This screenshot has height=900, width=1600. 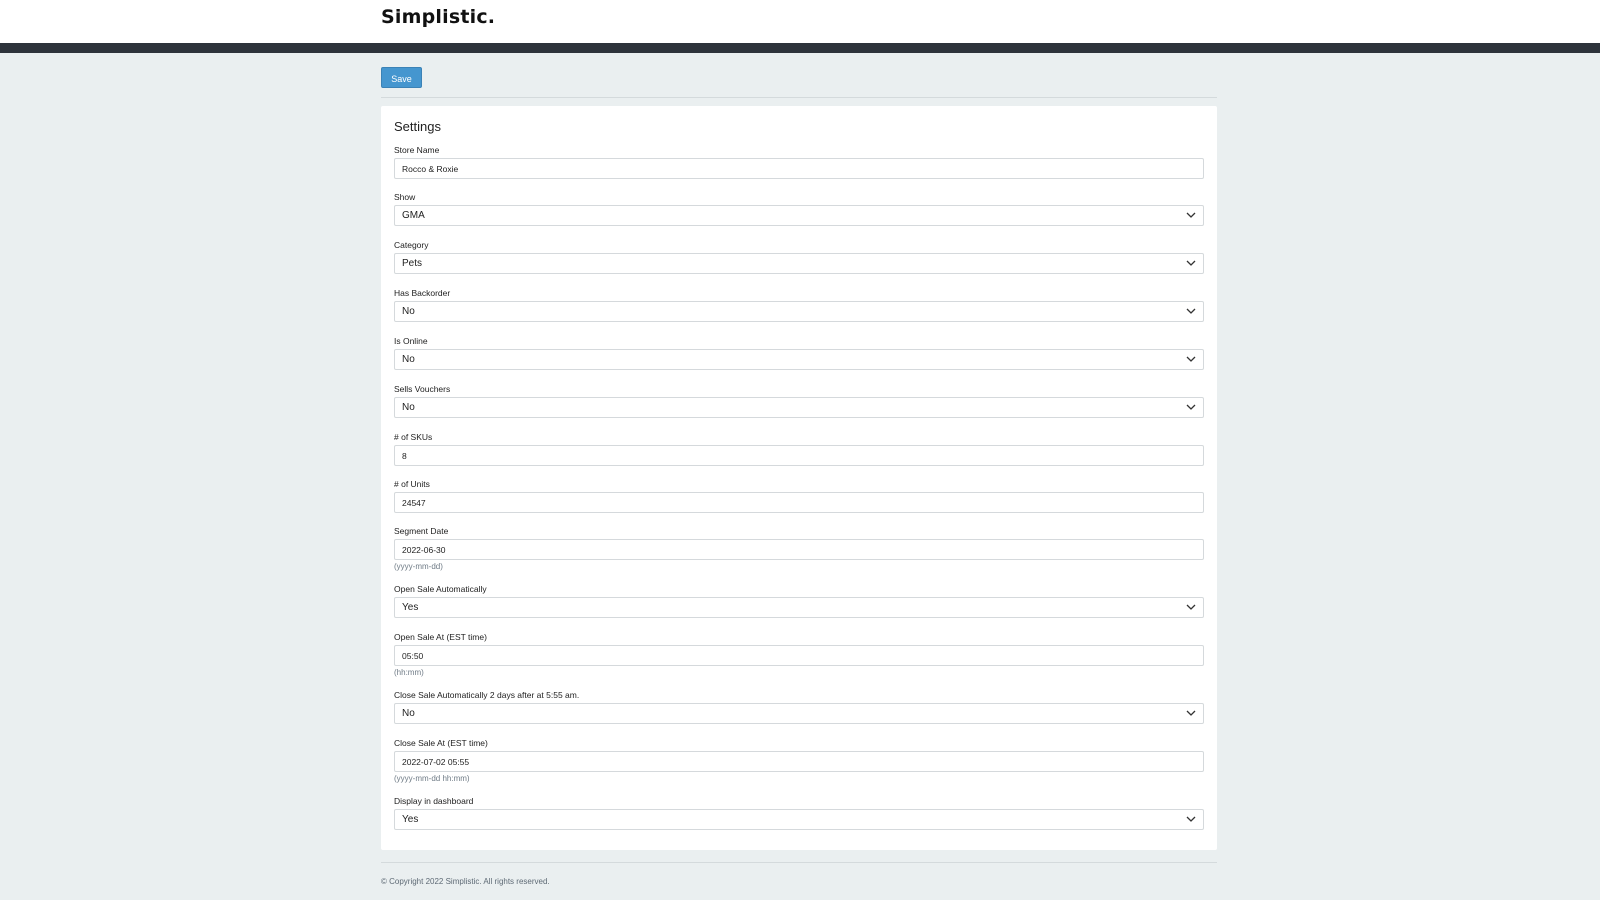 I want to click on segment-date-hint: (yyyy-mm-dd), so click(x=418, y=566).